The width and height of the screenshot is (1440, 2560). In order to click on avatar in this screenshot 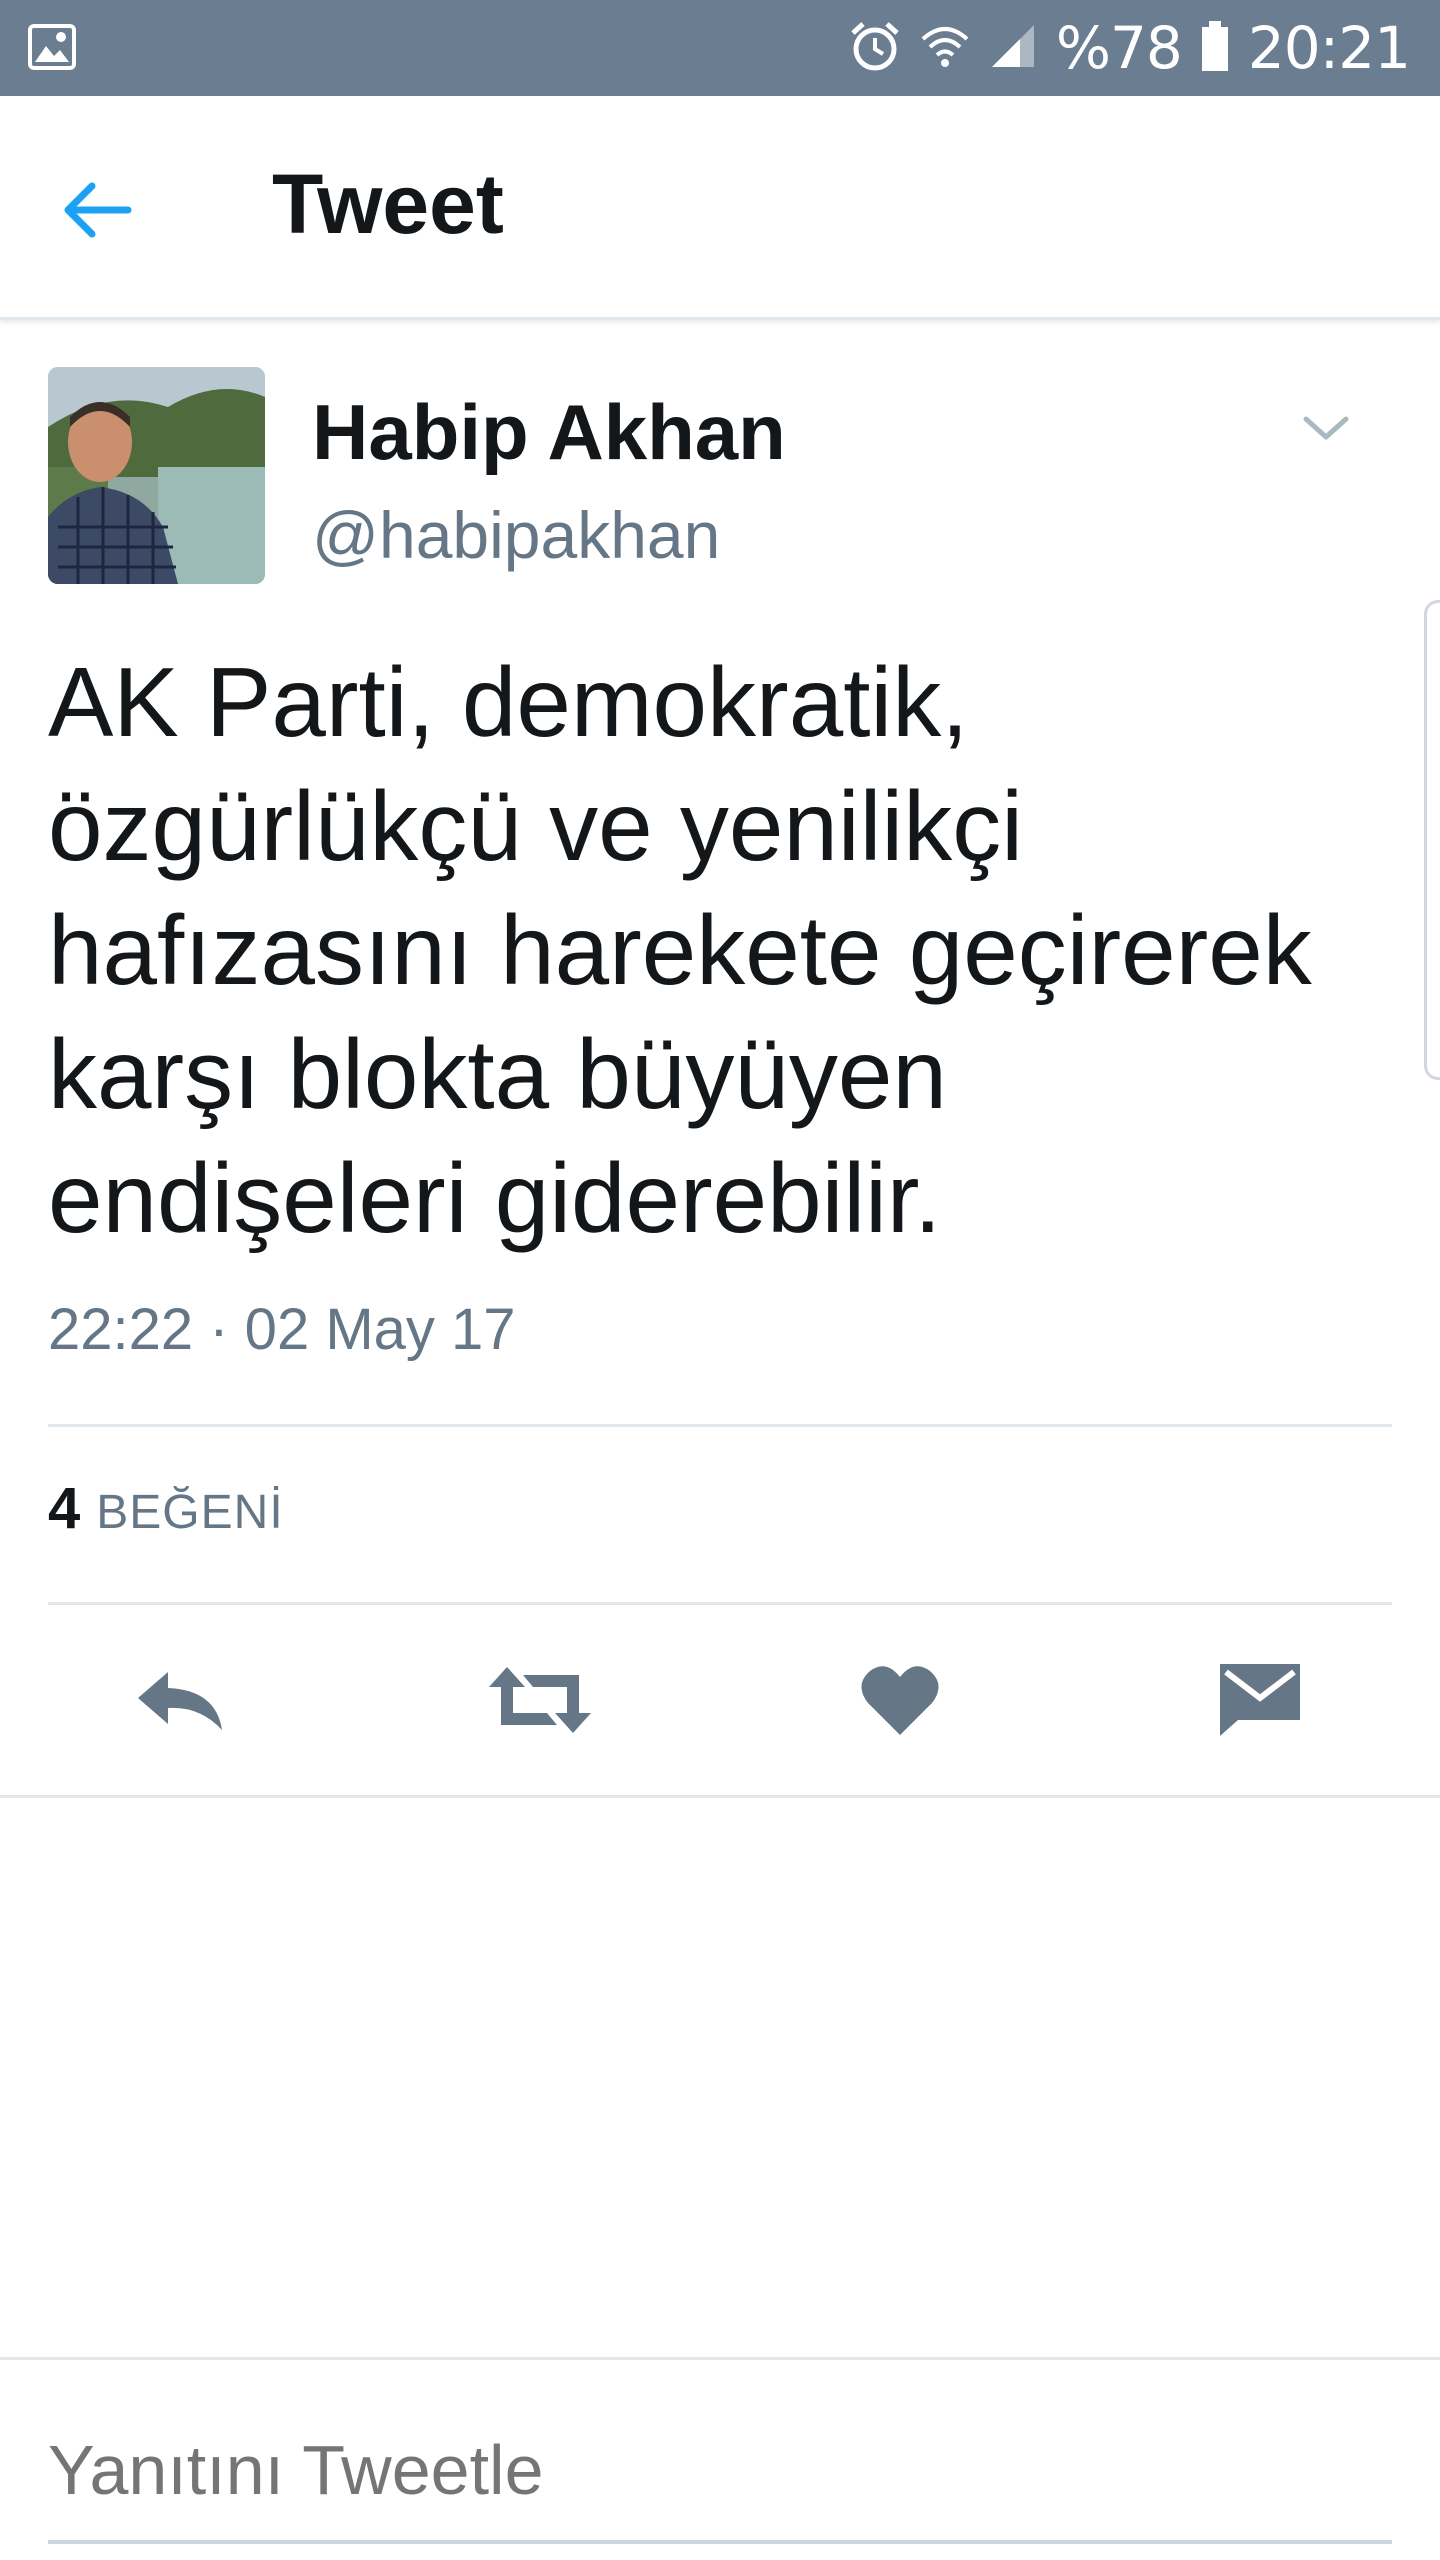, I will do `click(156, 475)`.